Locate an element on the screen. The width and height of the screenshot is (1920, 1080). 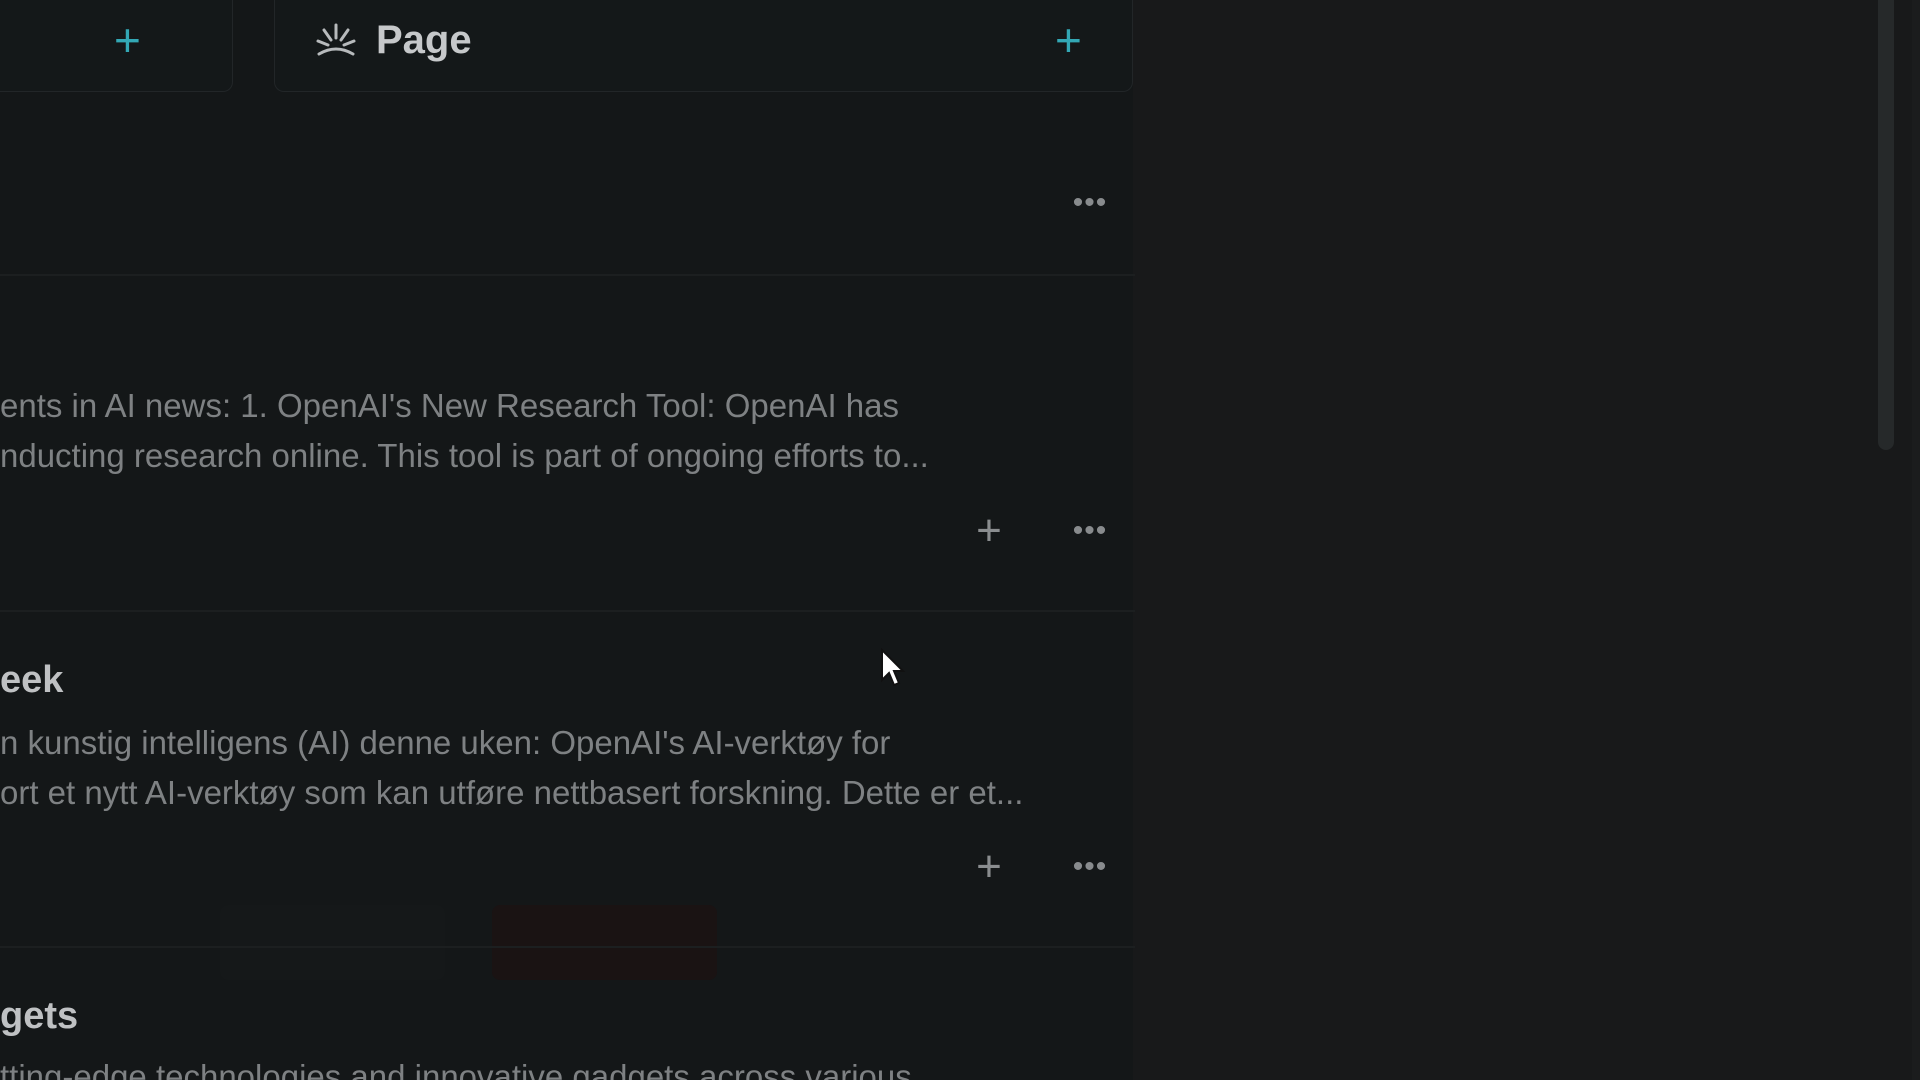
sparkle-page-icon is located at coordinates (336, 39).